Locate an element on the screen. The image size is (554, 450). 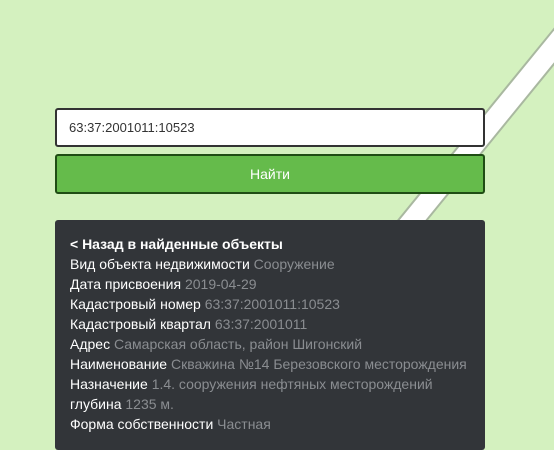
info-label: Форма собственности is located at coordinates (142, 424).